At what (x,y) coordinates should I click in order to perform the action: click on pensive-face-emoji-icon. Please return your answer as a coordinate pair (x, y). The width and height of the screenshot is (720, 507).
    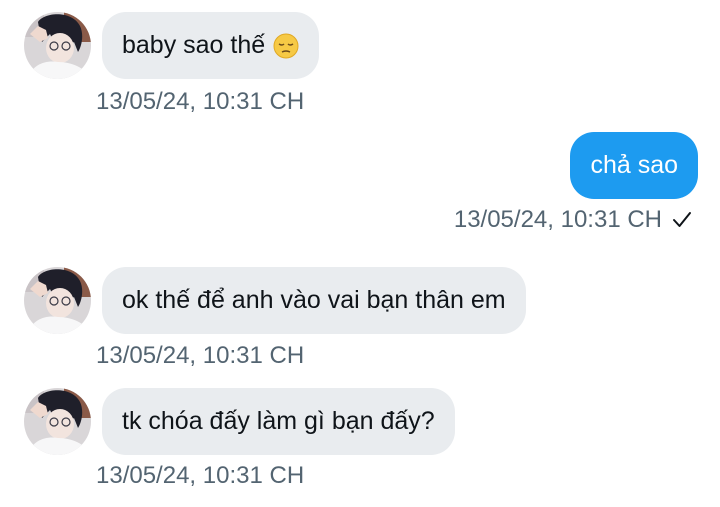
    Looking at the image, I should click on (286, 46).